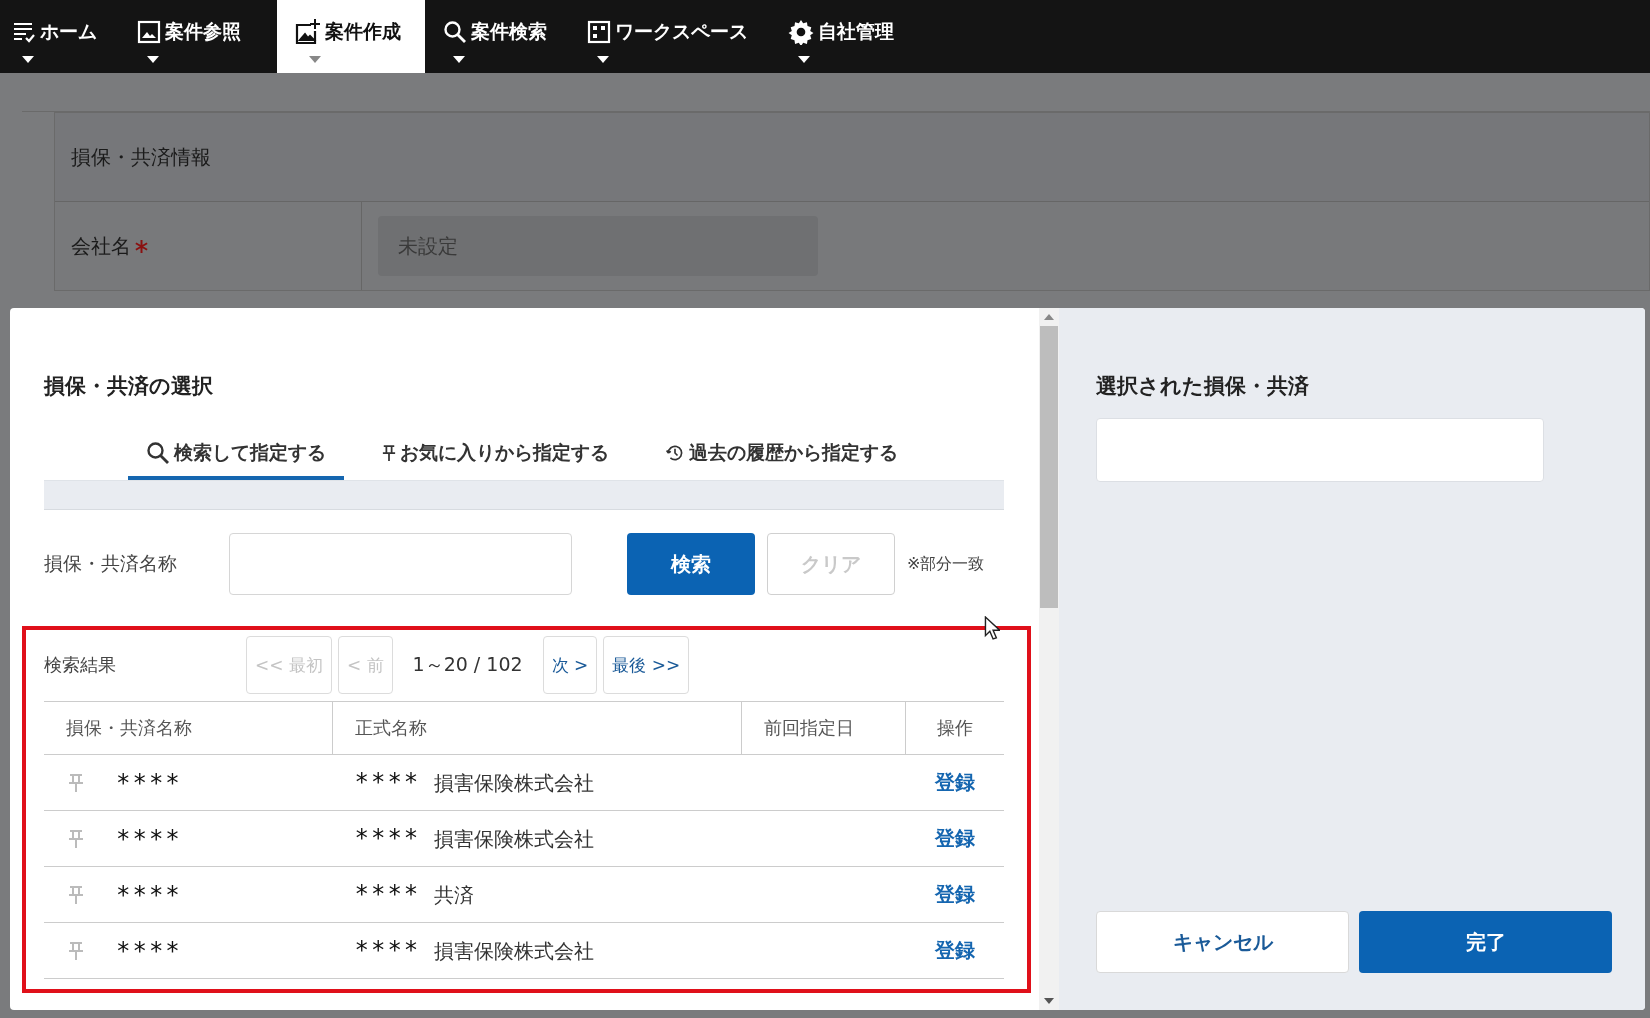 Image resolution: width=1650 pixels, height=1018 pixels. Describe the element at coordinates (599, 31) in the screenshot. I see `grid-icon` at that location.